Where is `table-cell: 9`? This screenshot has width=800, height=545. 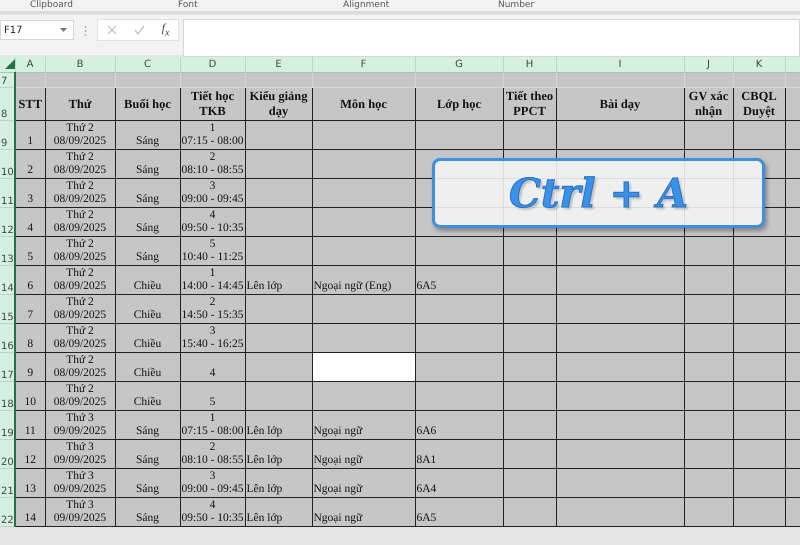
table-cell: 9 is located at coordinates (30, 373).